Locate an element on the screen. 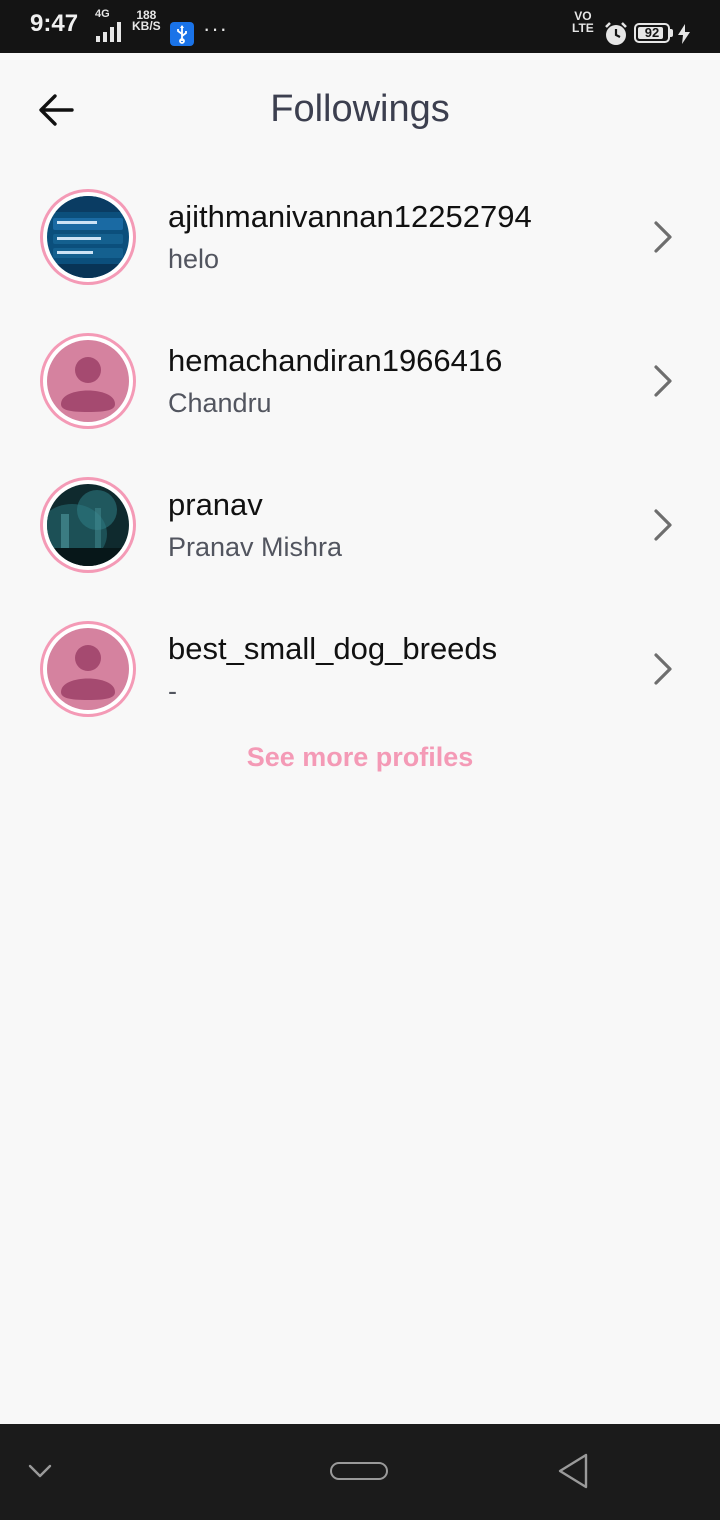 Image resolution: width=720 pixels, height=1520 pixels. battery-icon: 92 is located at coordinates (652, 33).